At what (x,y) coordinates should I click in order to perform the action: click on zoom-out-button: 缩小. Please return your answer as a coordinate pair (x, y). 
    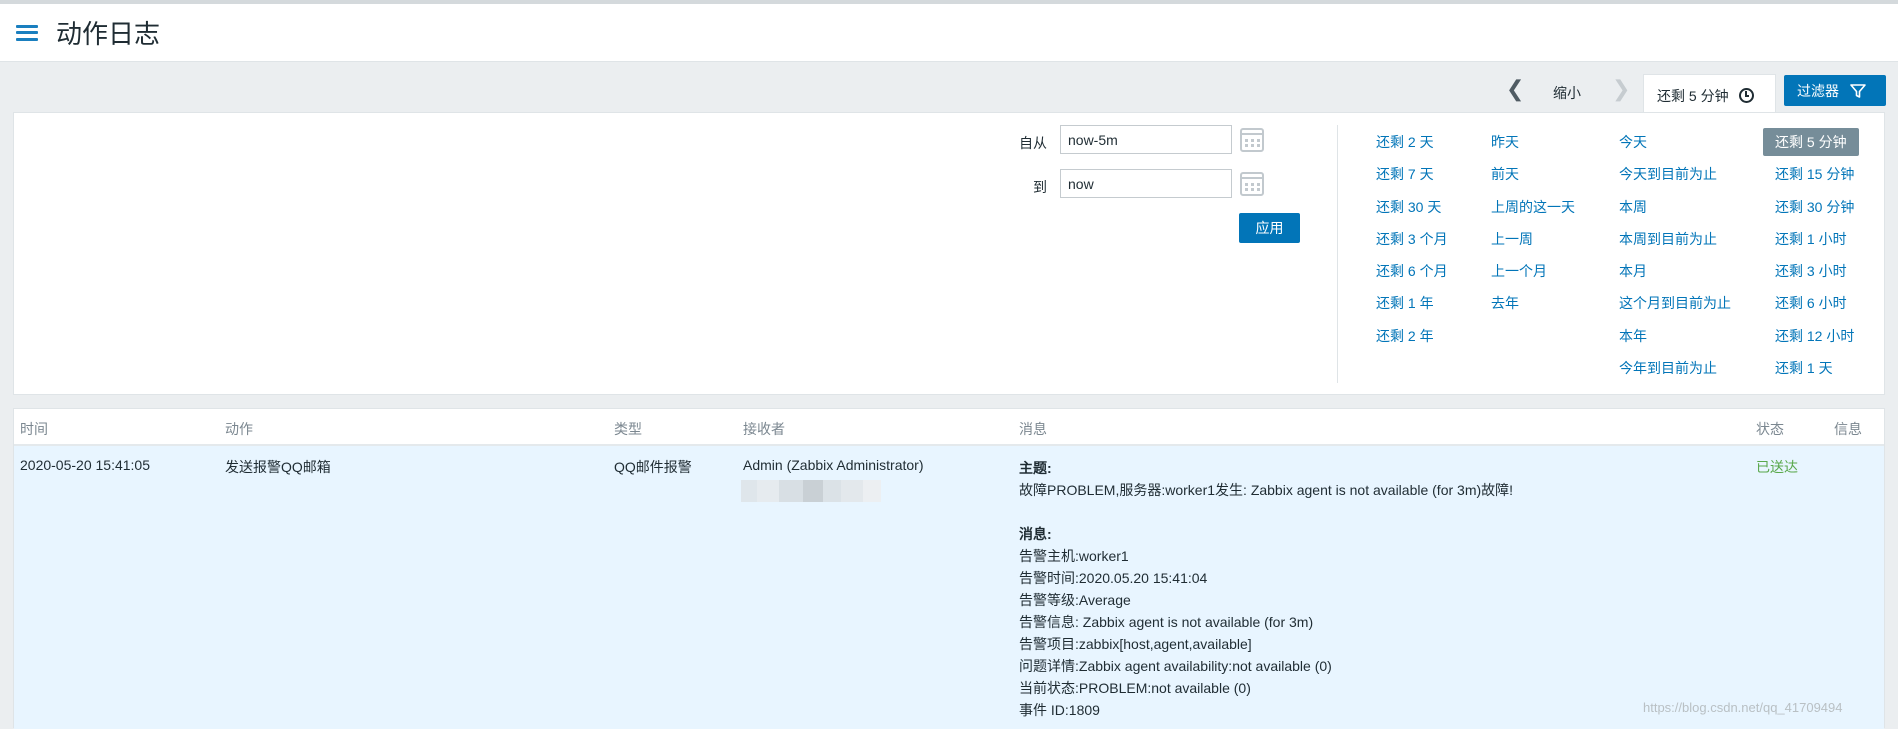
    Looking at the image, I should click on (1567, 93).